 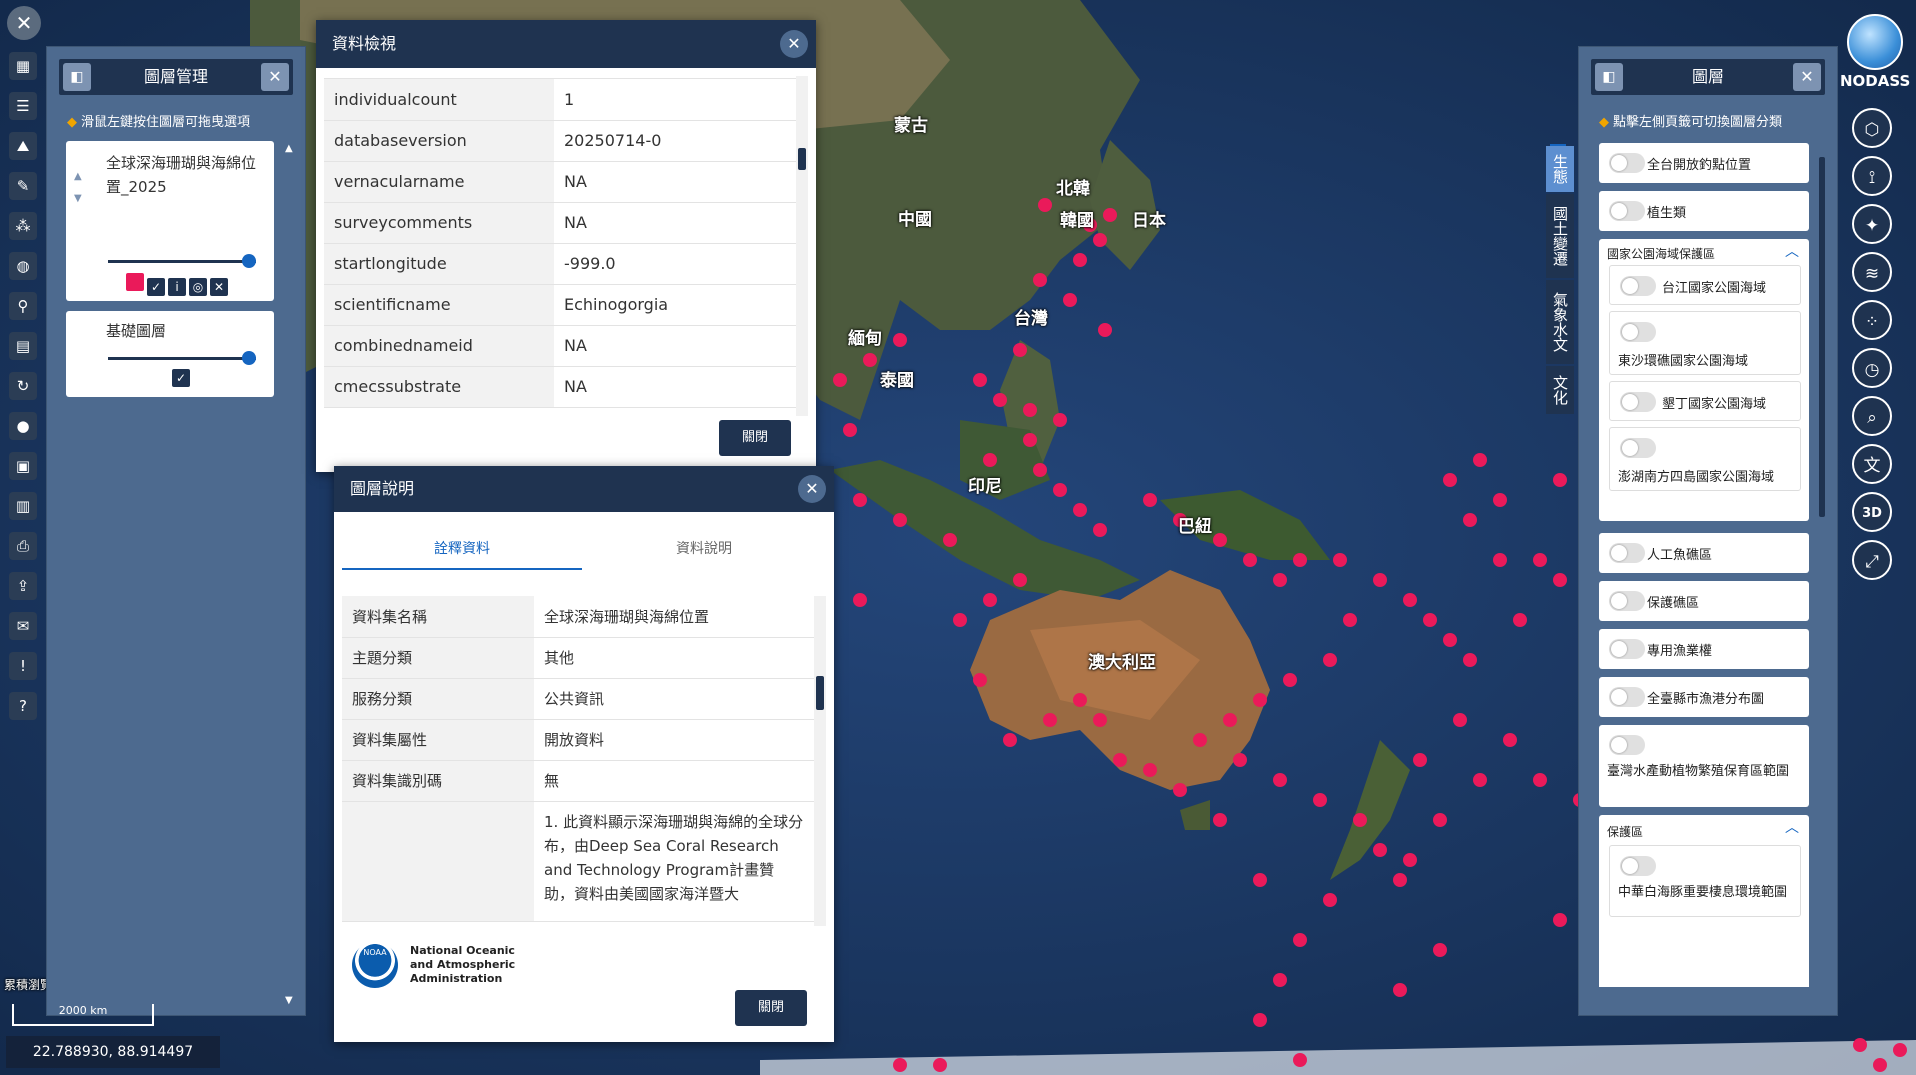 What do you see at coordinates (23, 506) in the screenshot?
I see `book-icon: ▥` at bounding box center [23, 506].